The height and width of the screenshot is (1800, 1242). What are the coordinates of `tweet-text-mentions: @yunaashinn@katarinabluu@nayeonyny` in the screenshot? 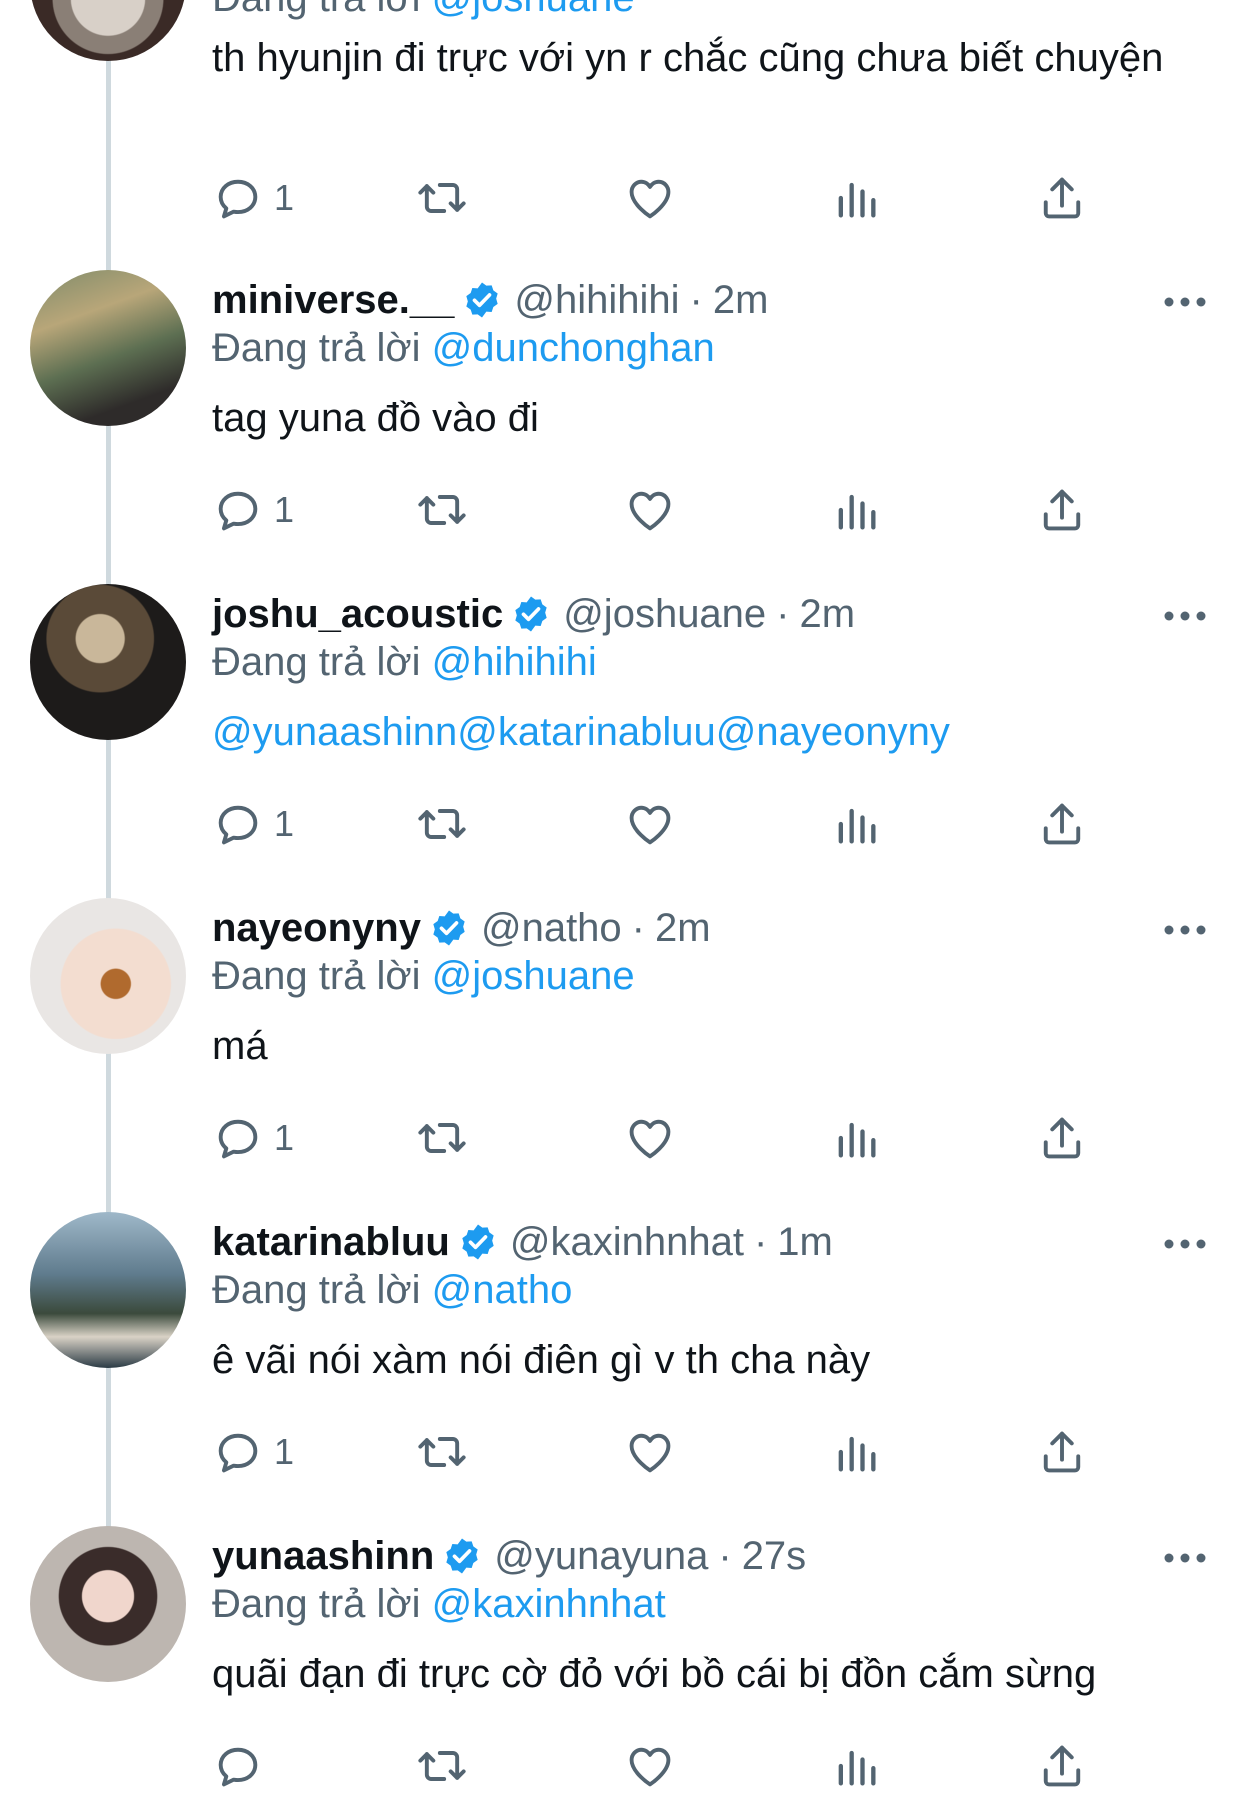 It's located at (712, 732).